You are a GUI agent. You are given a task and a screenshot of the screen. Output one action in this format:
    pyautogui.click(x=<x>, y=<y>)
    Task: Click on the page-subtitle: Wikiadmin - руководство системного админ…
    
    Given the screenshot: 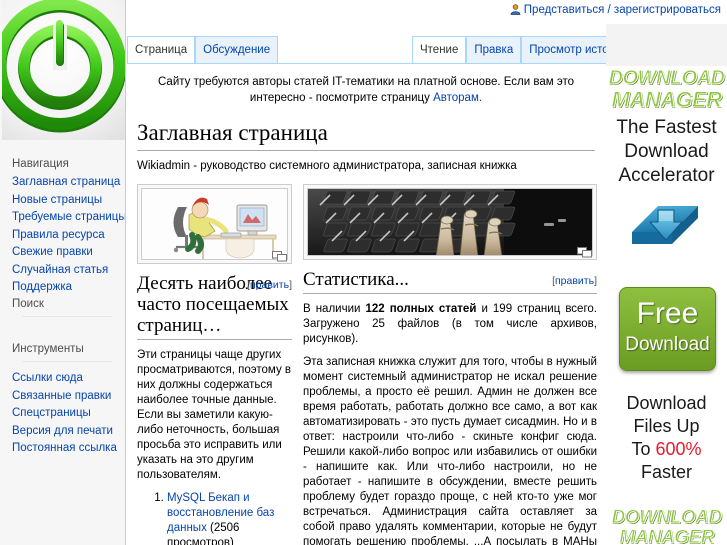 What is the action you would take?
    pyautogui.click(x=327, y=166)
    